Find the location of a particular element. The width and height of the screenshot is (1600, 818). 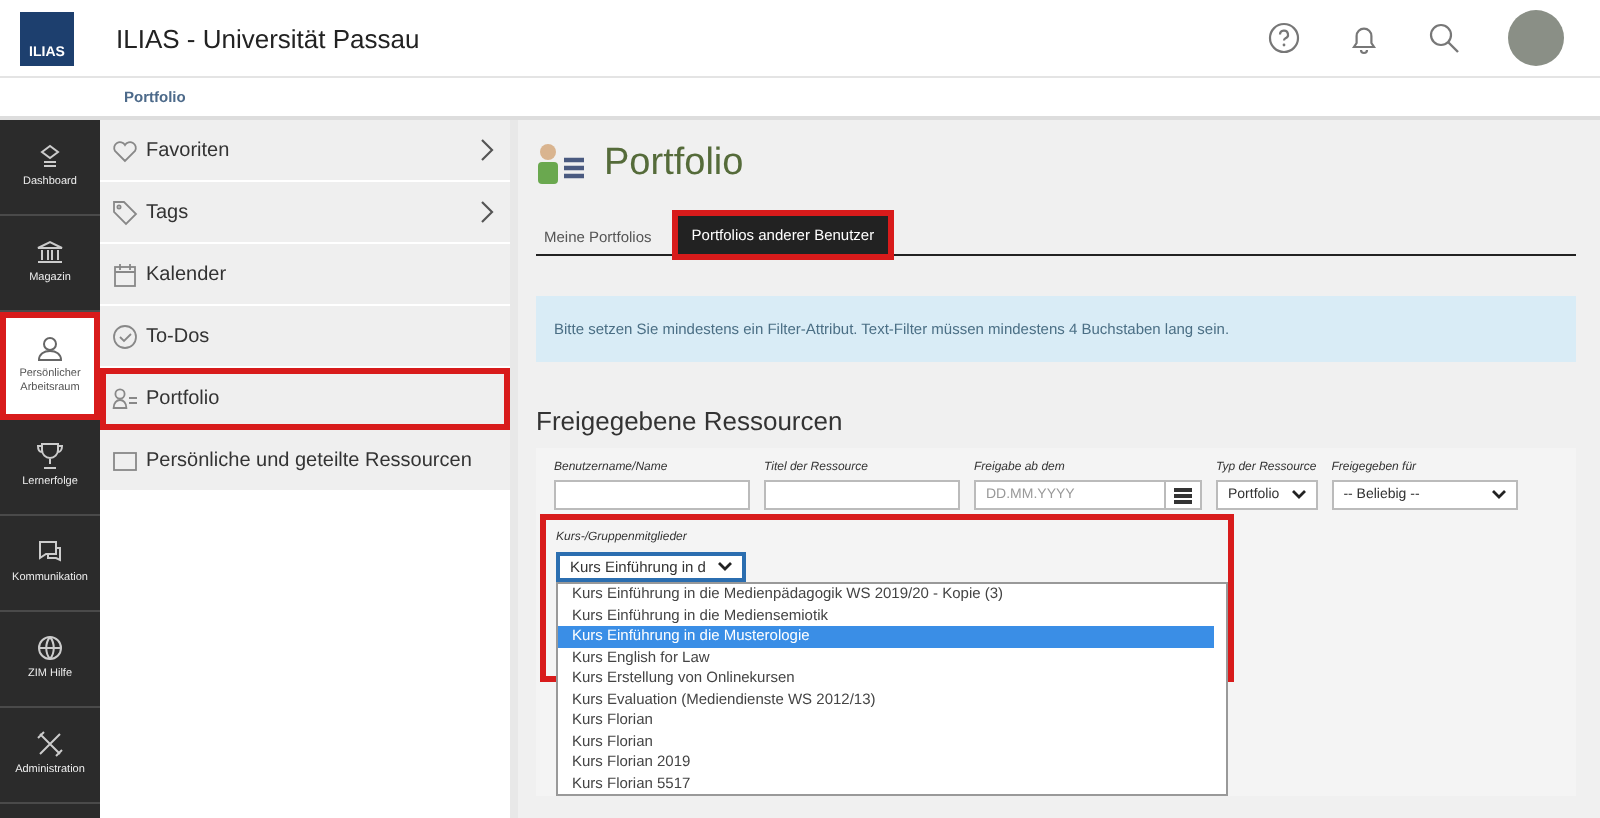

search-icon is located at coordinates (1444, 38).